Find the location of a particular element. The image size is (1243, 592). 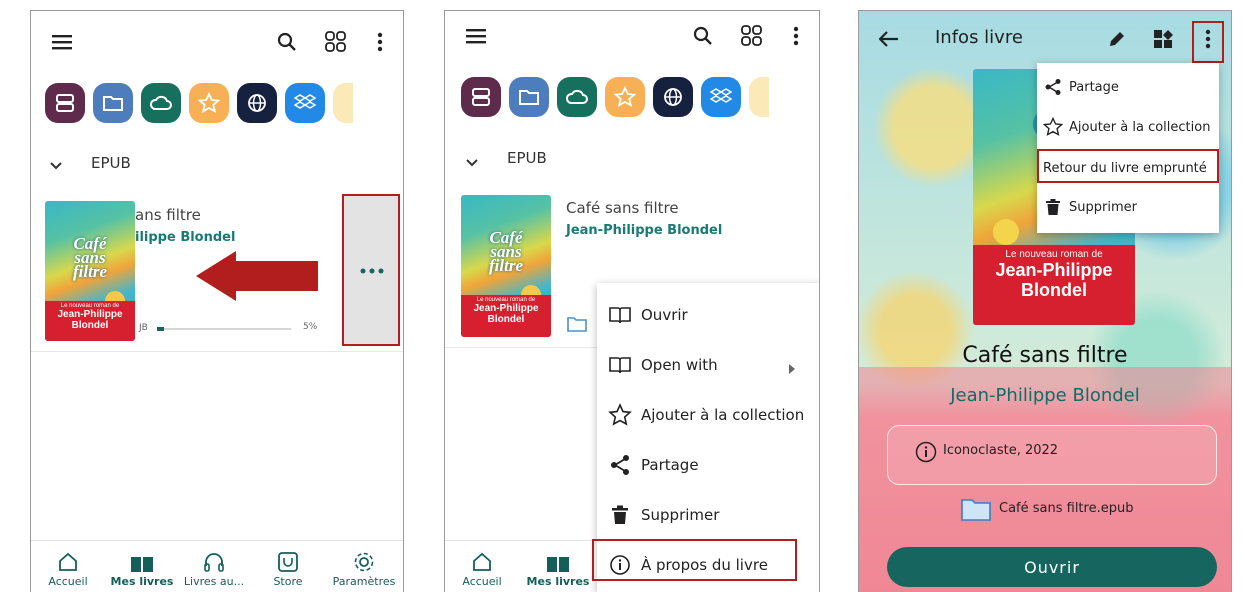

menu-item-open: Ouvrir is located at coordinates (708, 315).